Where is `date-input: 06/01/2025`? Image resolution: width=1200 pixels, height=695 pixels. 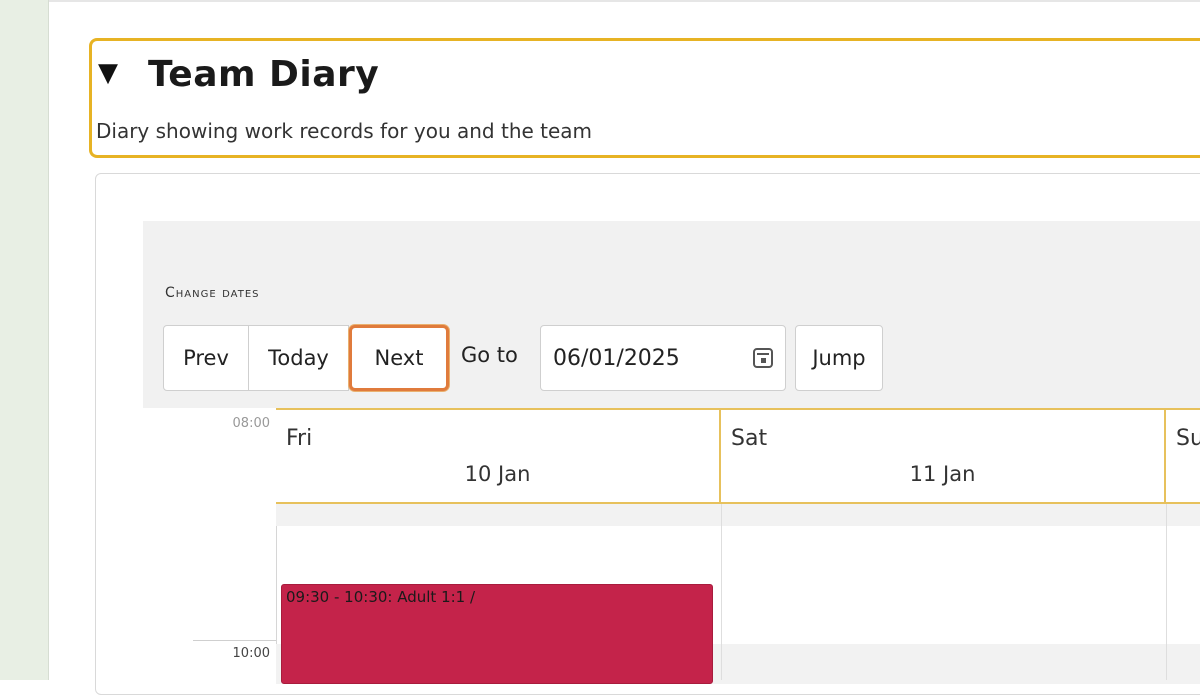
date-input: 06/01/2025 is located at coordinates (663, 358).